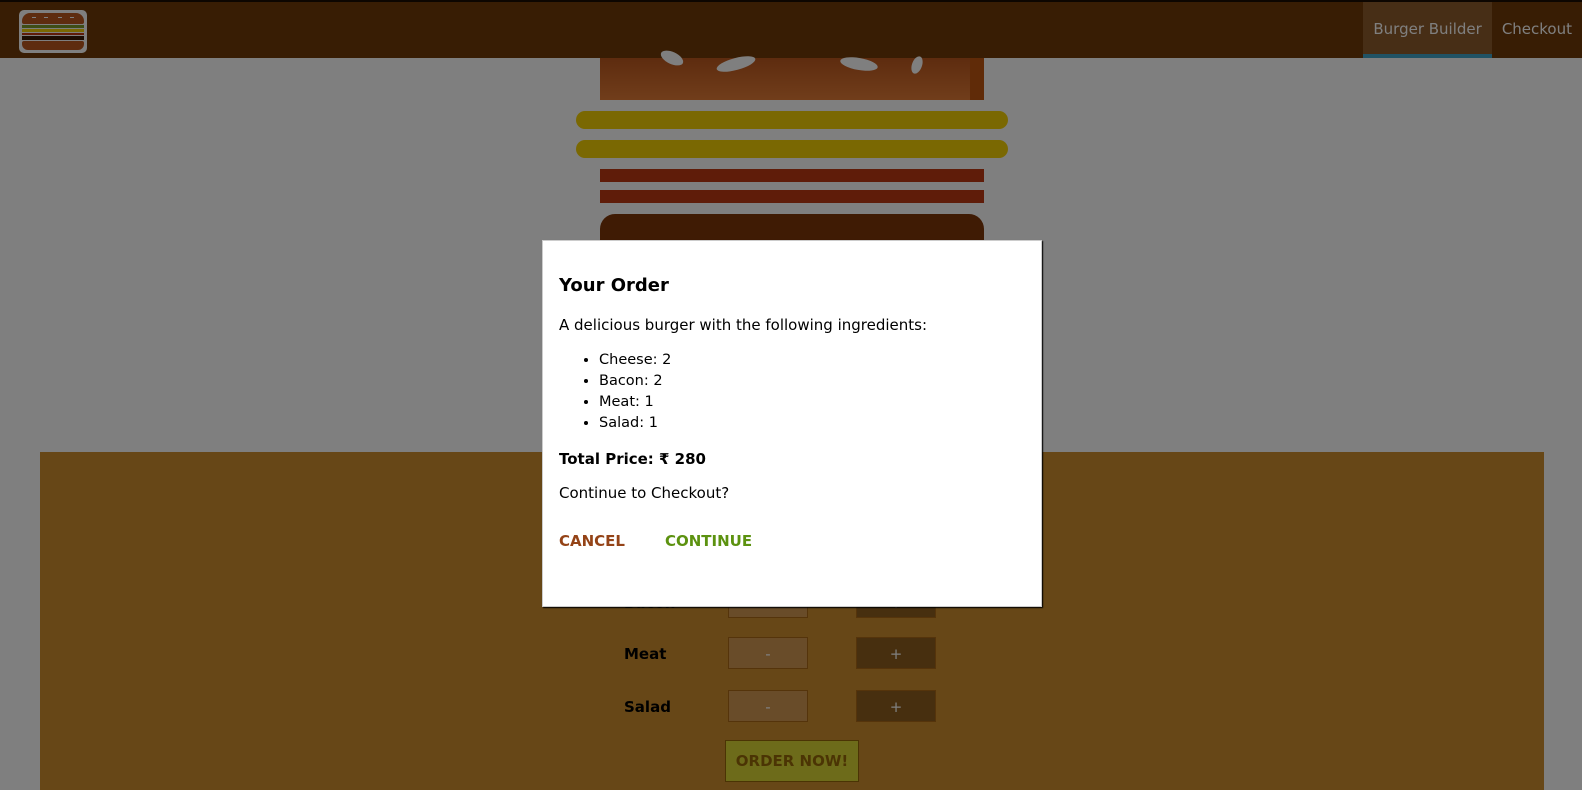  Describe the element at coordinates (812, 423) in the screenshot. I see `list-item: Salad: 1` at that location.